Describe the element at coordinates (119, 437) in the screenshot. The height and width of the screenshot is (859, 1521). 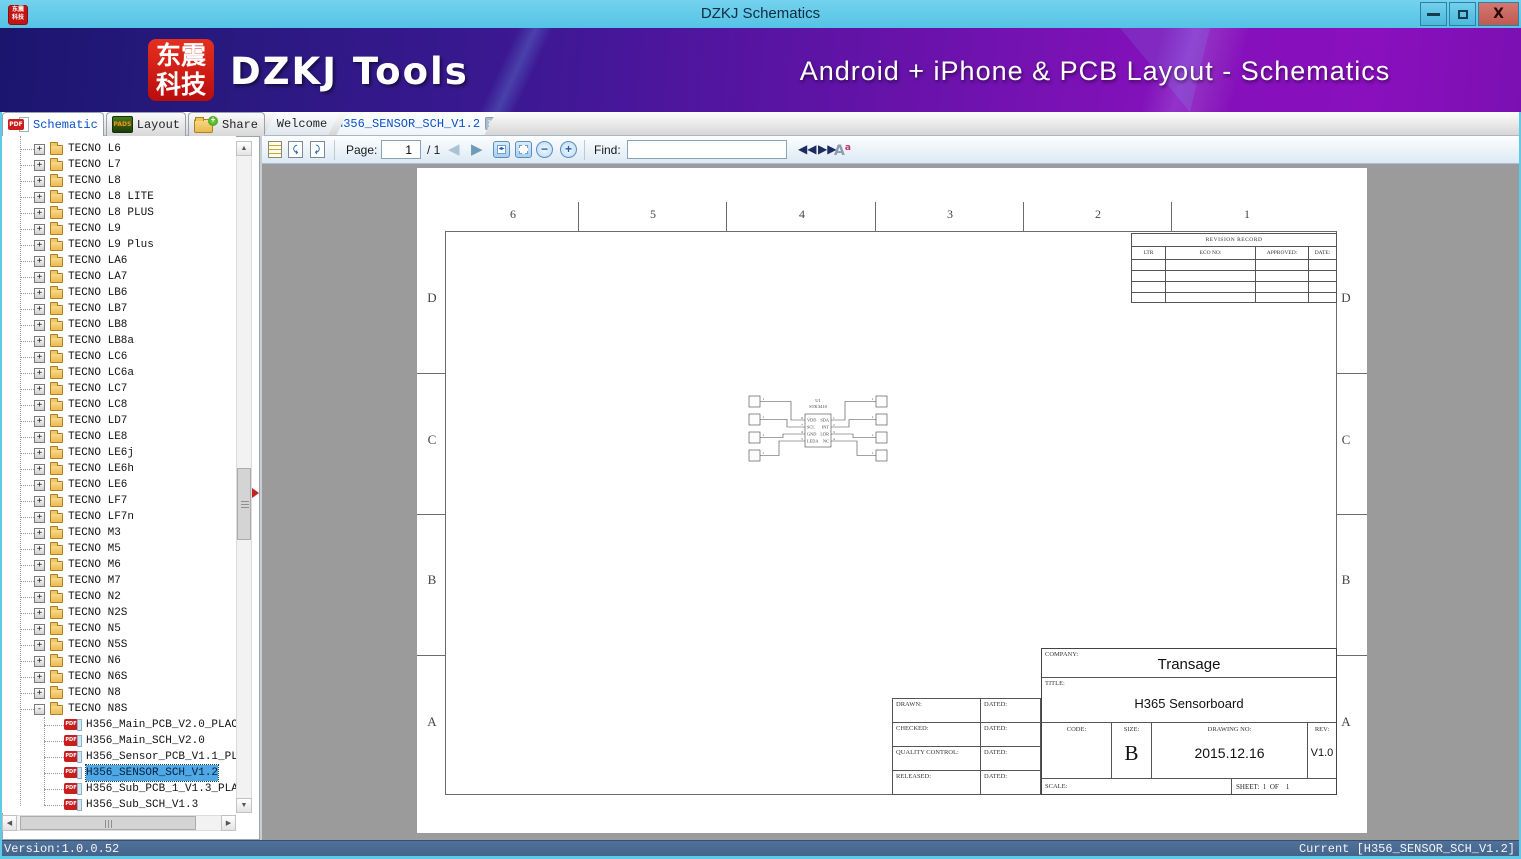
I see `tree-folder-item: + TECNO LE8` at that location.